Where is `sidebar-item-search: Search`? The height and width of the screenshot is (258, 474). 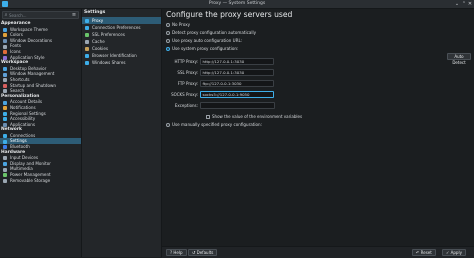 sidebar-item-search: Search is located at coordinates (40, 91).